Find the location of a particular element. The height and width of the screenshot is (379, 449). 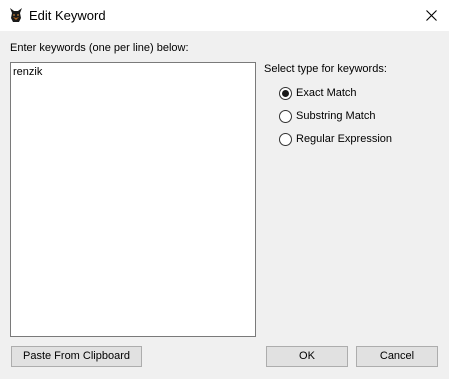

paste-from-clipboard-button: Paste From Clipboard is located at coordinates (76, 356).